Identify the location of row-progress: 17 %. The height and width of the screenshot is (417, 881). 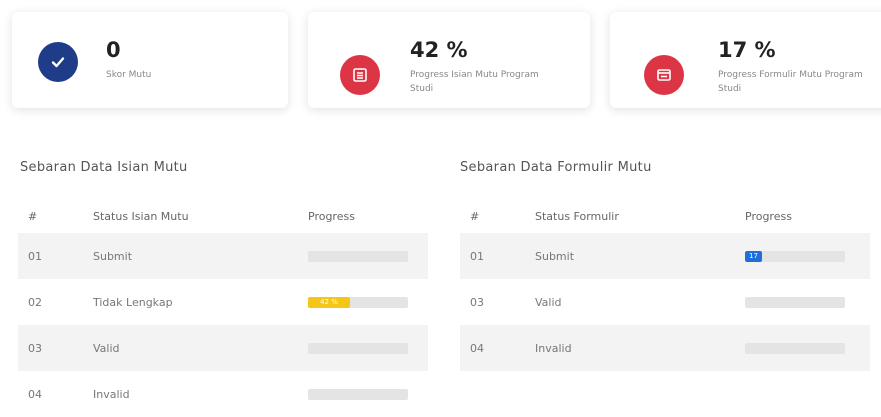
(805, 256).